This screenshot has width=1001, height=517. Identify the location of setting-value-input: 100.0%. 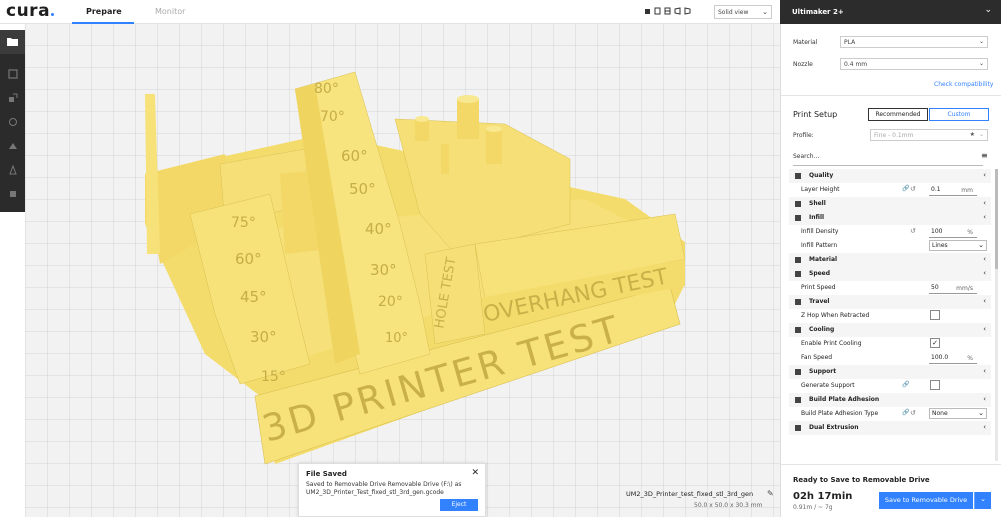
(953, 358).